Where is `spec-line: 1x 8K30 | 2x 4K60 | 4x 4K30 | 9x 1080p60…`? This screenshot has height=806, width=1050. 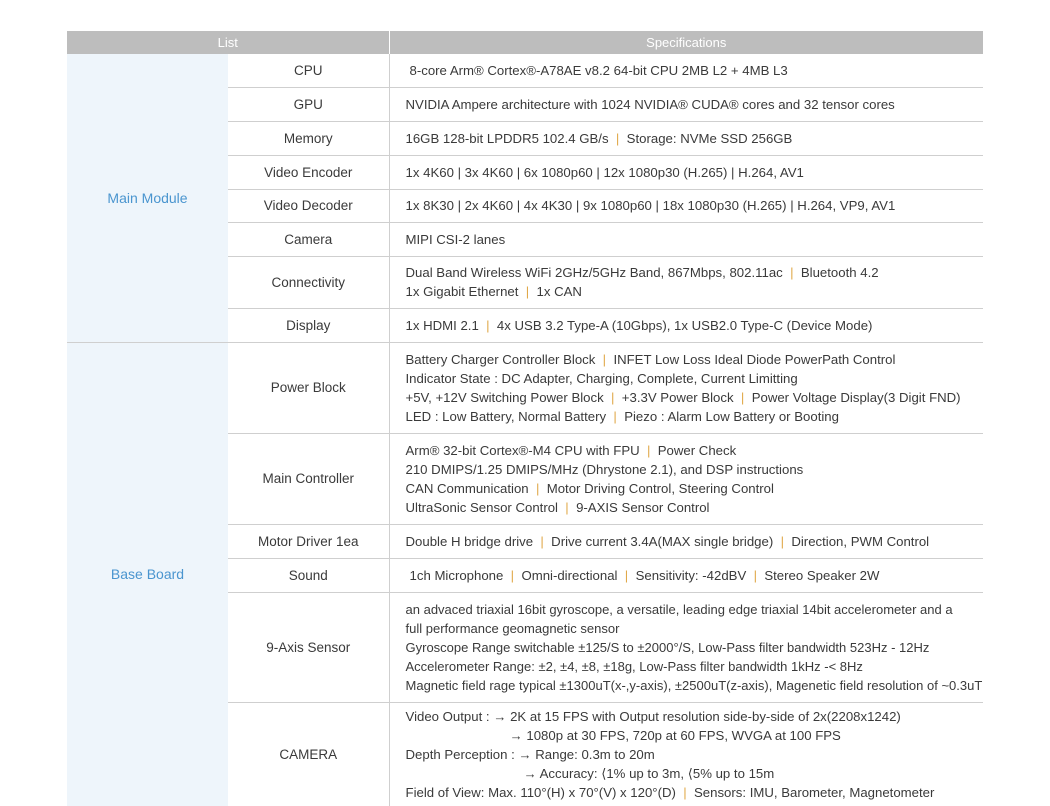
spec-line: 1x 8K30 | 2x 4K60 | 4x 4K30 | 9x 1080p60… is located at coordinates (693, 205).